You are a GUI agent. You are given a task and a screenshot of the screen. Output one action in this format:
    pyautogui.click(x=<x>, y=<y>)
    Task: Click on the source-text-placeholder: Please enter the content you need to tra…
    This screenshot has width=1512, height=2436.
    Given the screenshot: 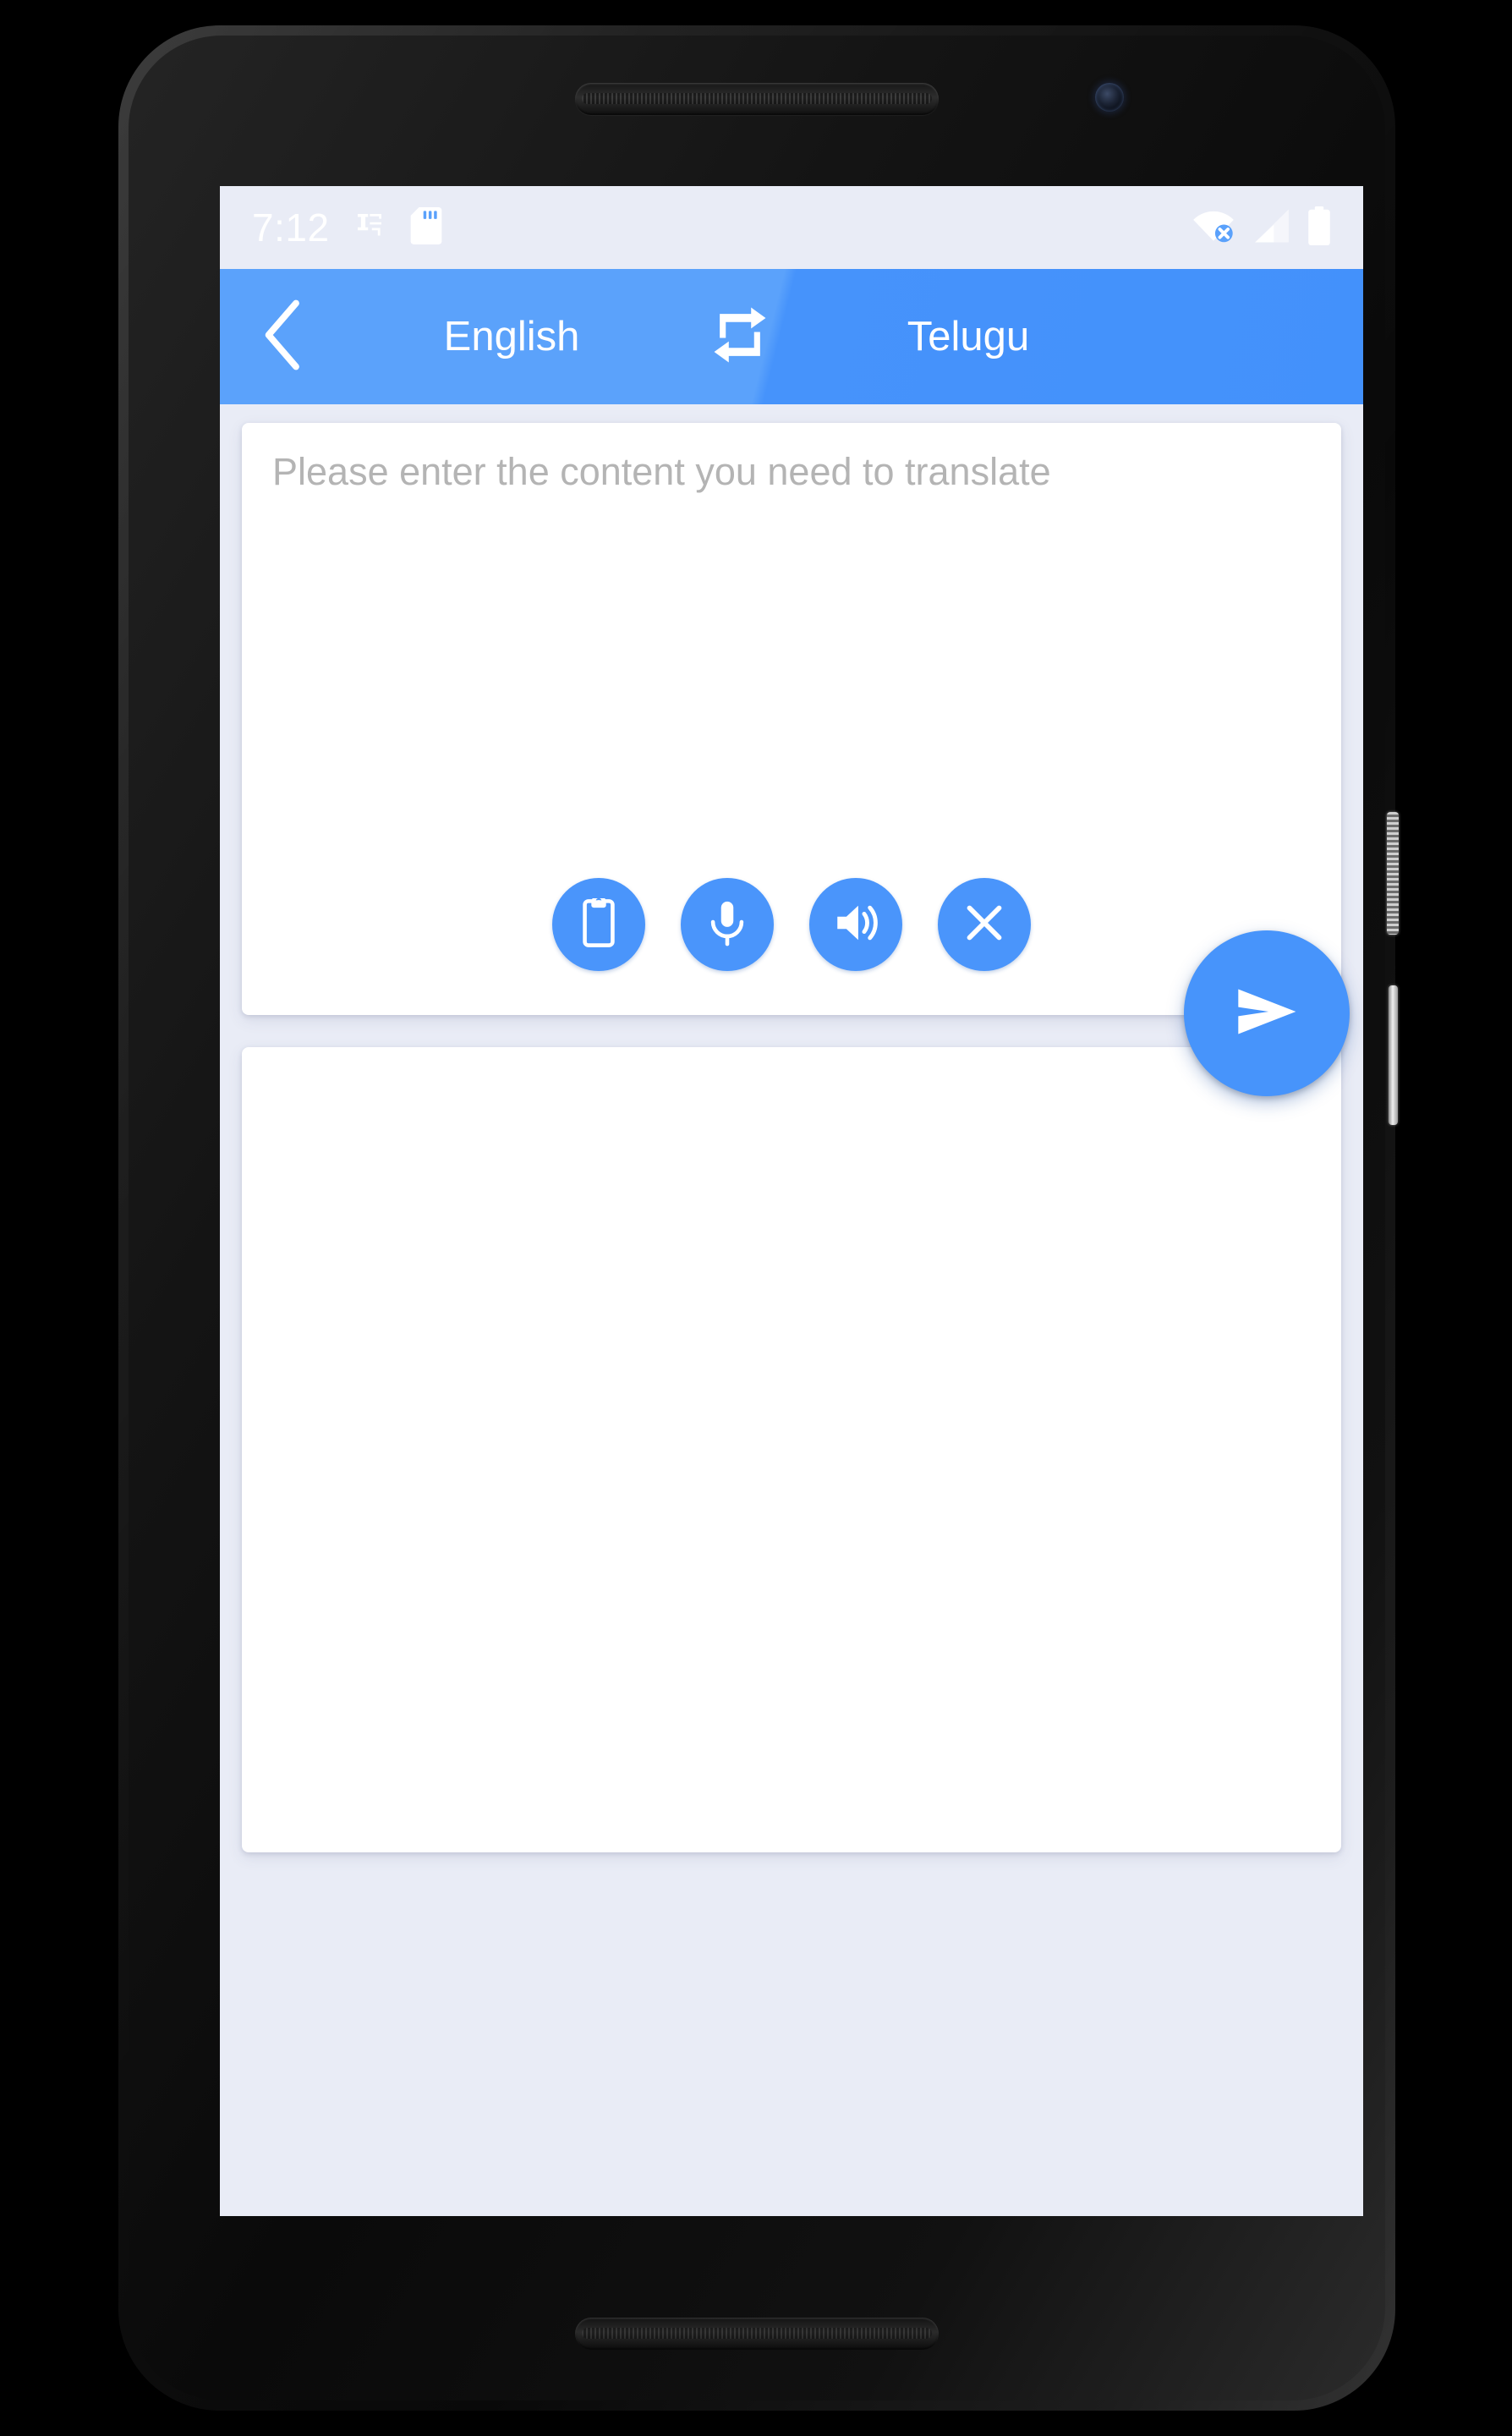 What is the action you would take?
    pyautogui.click(x=661, y=471)
    